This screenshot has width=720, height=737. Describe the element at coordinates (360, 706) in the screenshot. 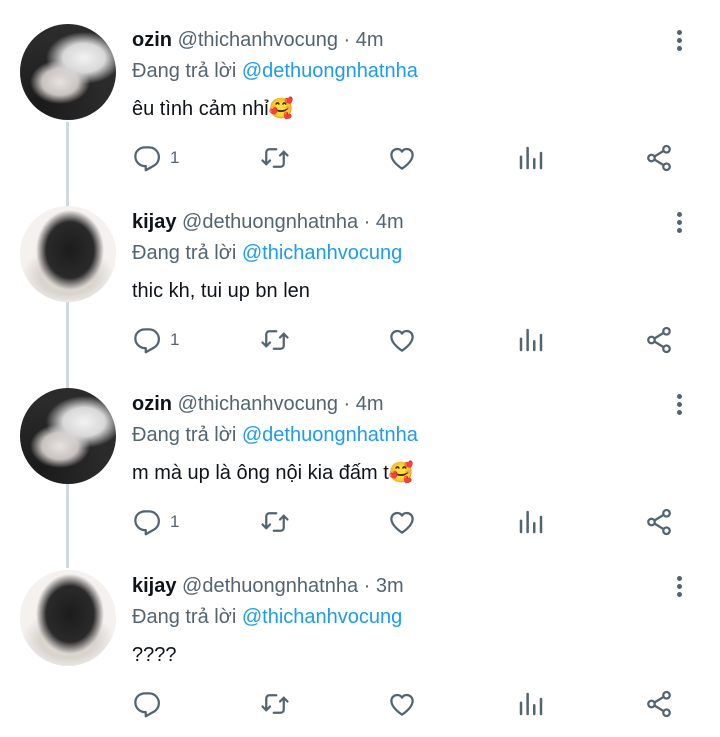

I see `tweet-actions` at that location.